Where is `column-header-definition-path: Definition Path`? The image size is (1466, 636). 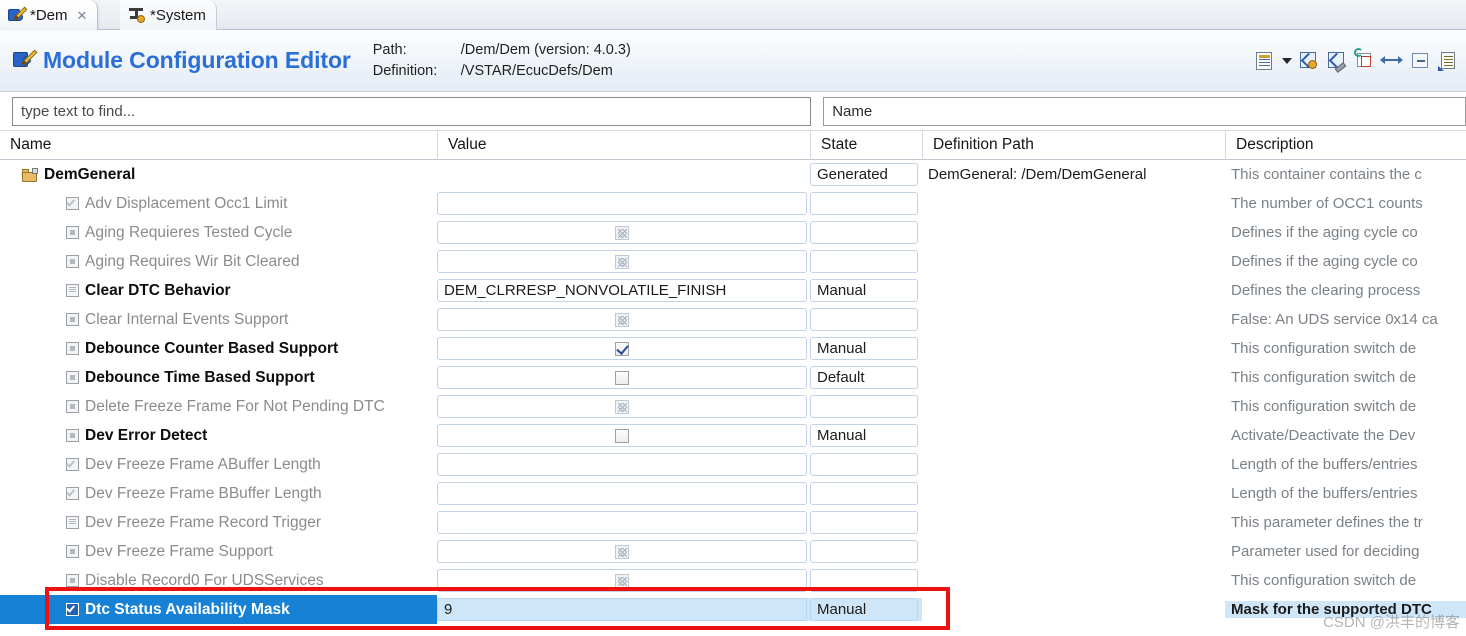
column-header-definition-path: Definition Path is located at coordinates (1073, 145).